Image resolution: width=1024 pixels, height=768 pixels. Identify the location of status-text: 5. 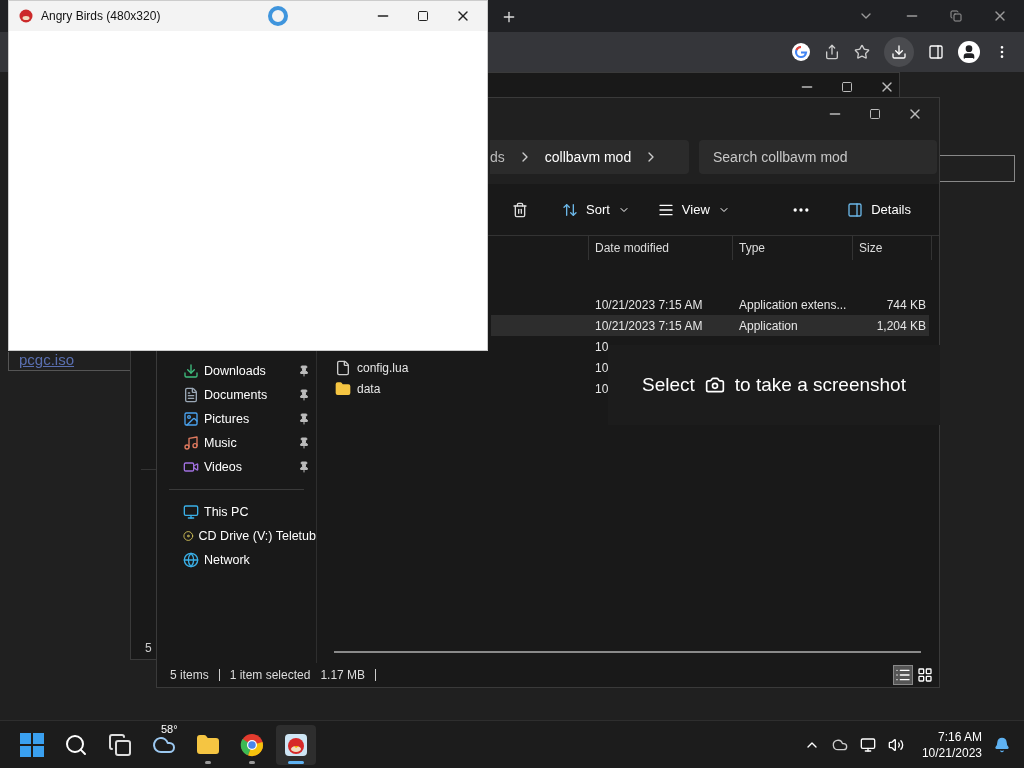
(148, 648).